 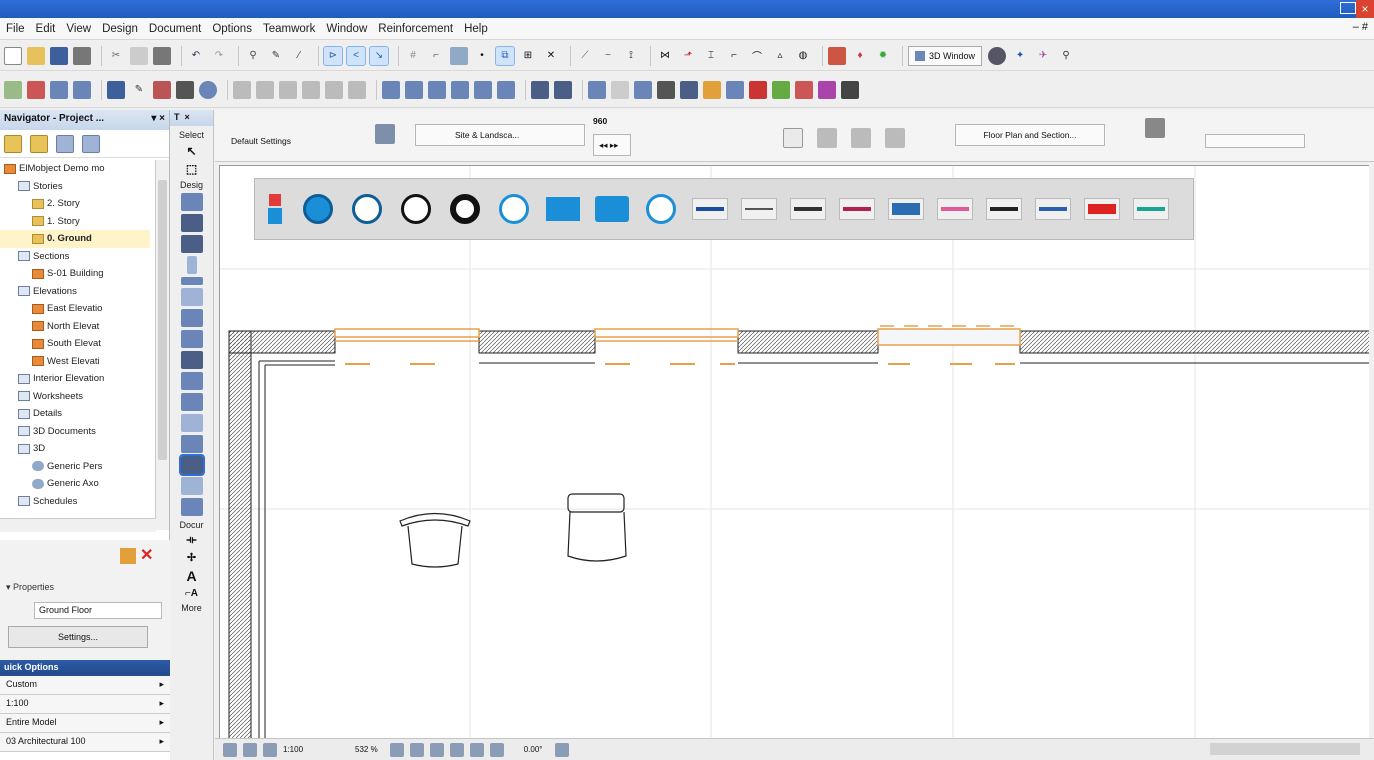 I want to click on fly-icon: ✈, so click(x=1043, y=56).